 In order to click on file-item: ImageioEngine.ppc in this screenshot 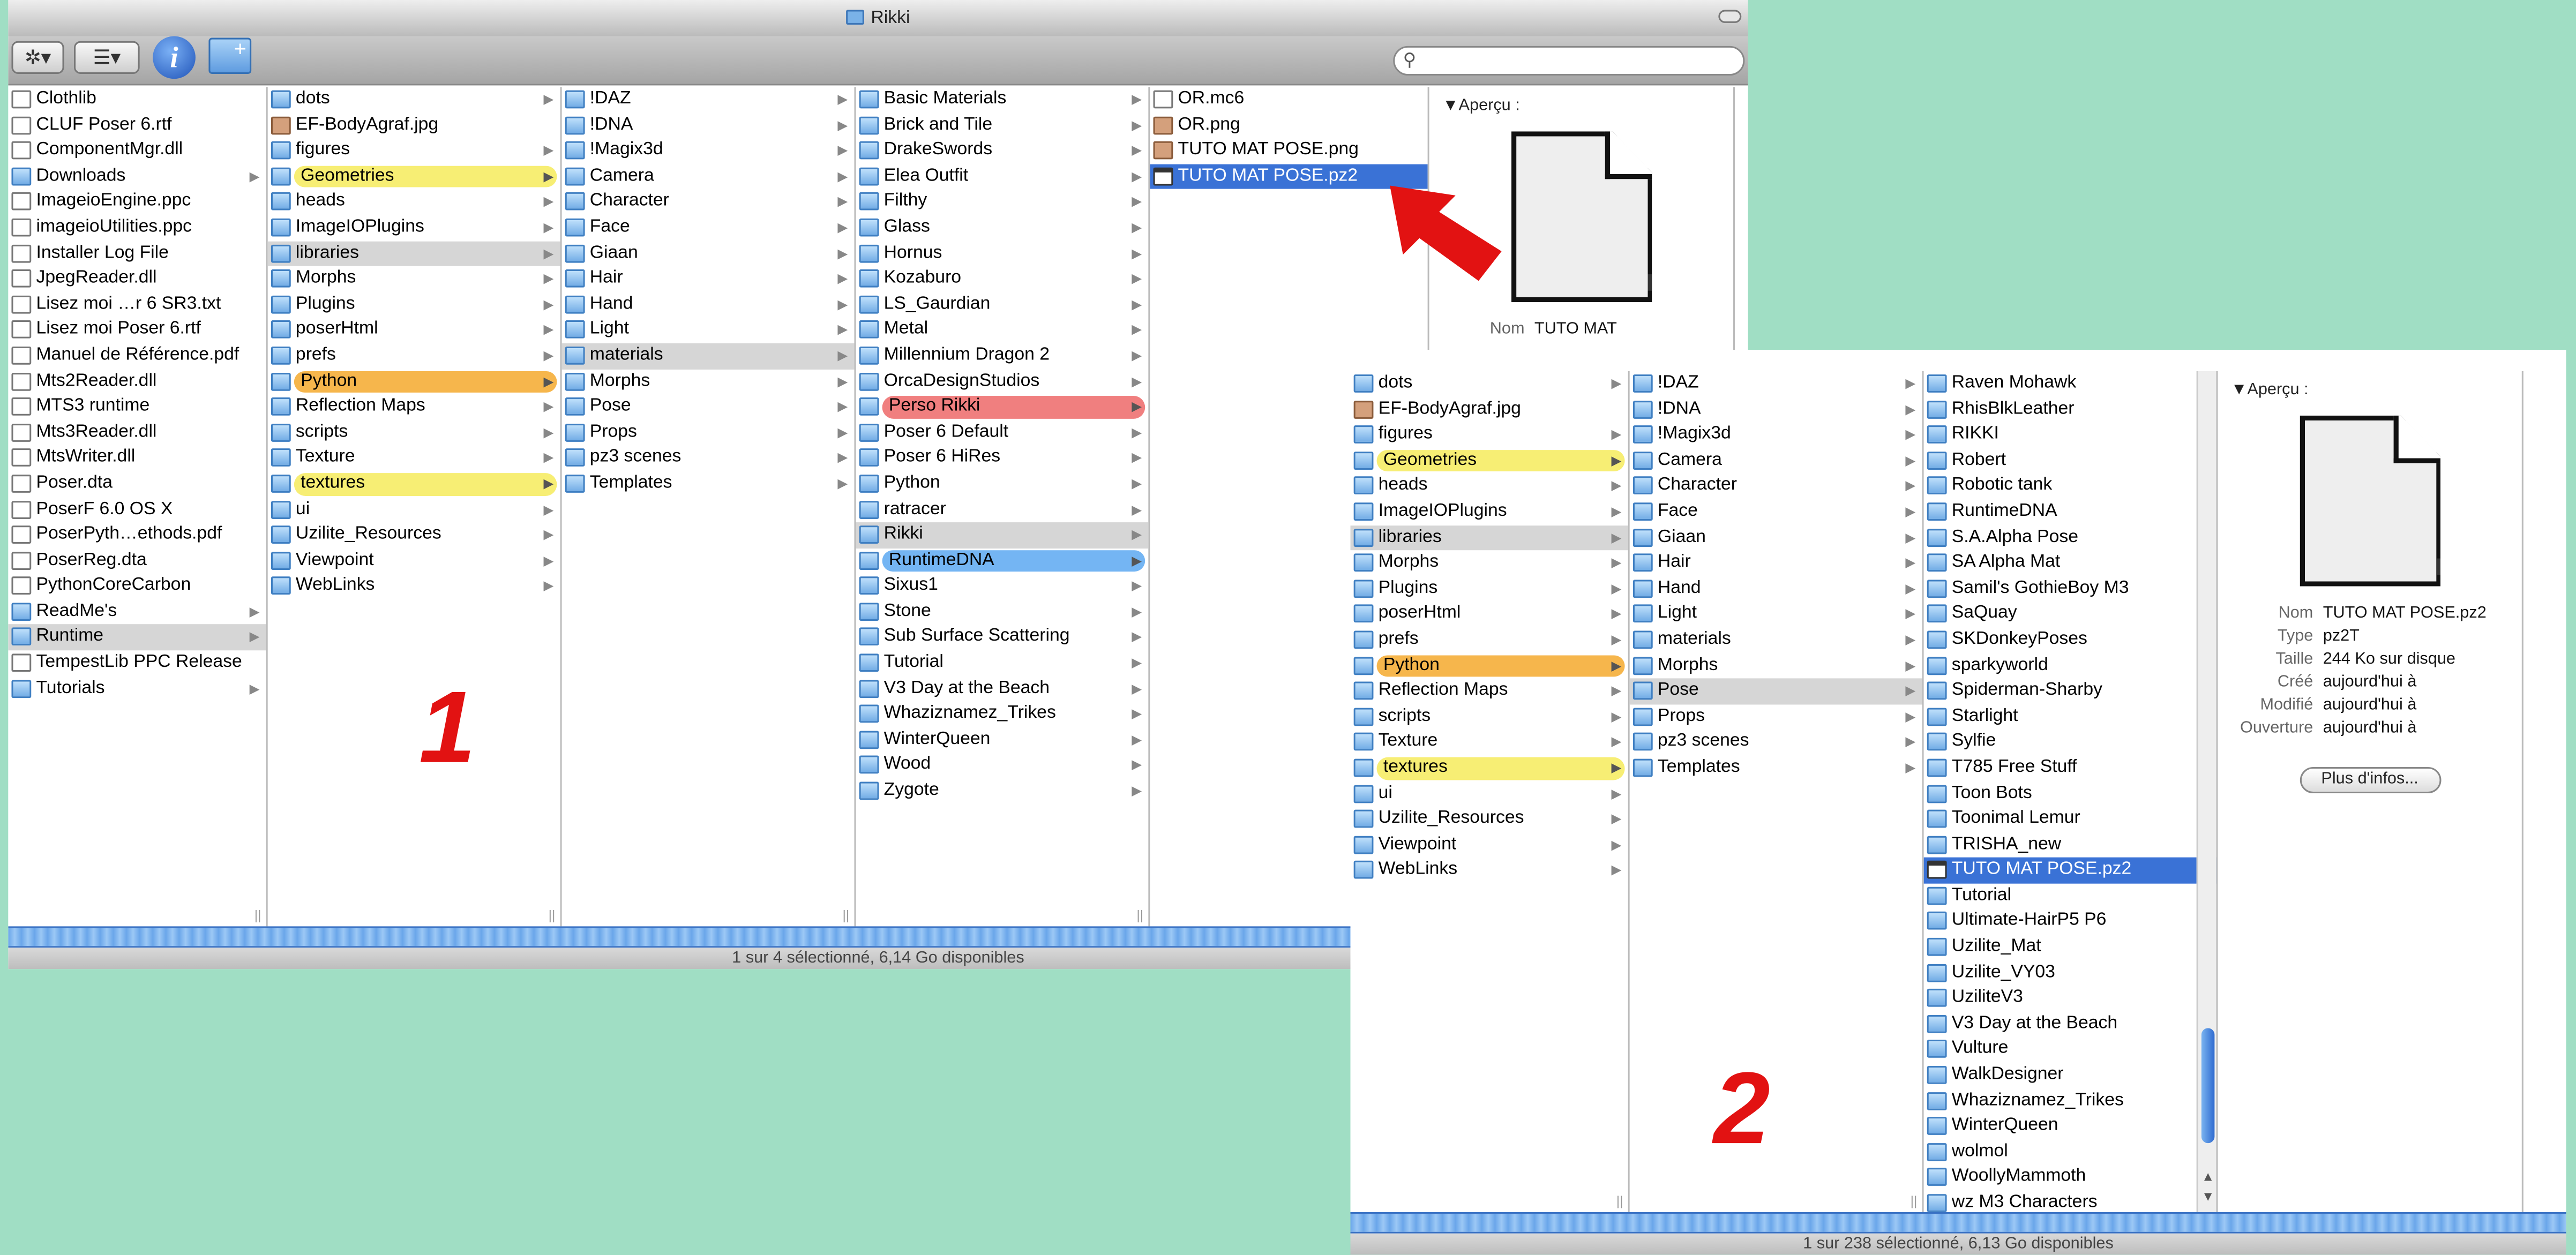, I will do `click(137, 203)`.